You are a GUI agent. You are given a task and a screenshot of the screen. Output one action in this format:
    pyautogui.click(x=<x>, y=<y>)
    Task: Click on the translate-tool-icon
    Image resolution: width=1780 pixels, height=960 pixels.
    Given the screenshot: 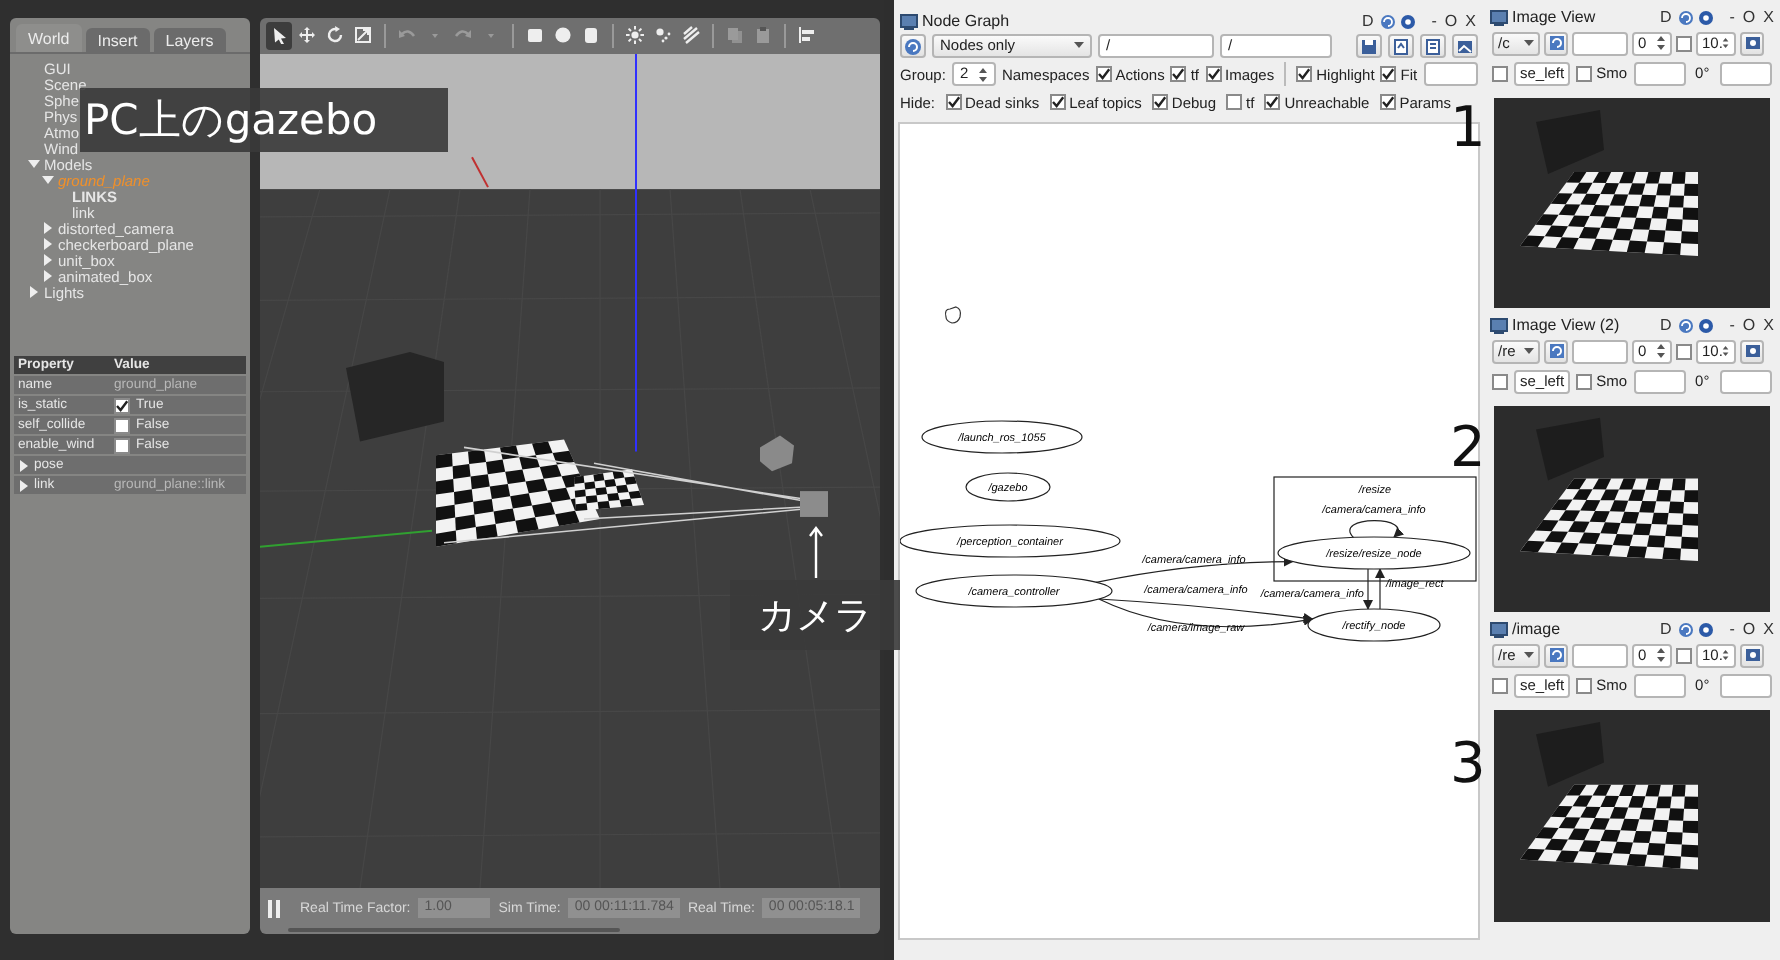 What is the action you would take?
    pyautogui.click(x=307, y=35)
    